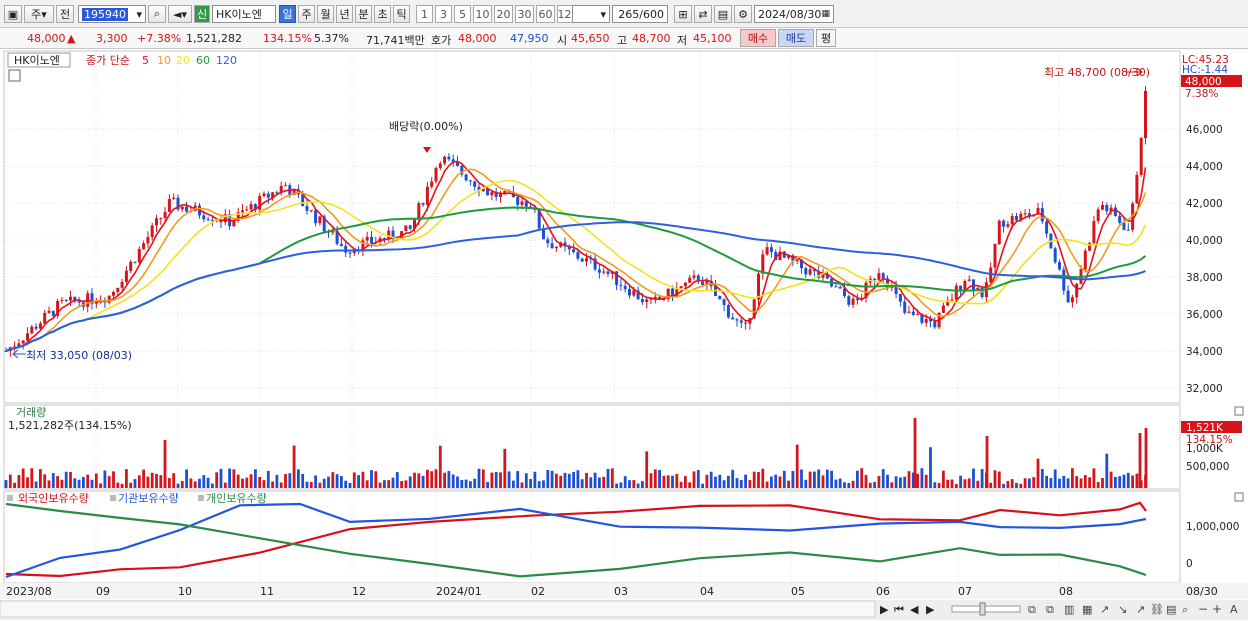 Image resolution: width=1248 pixels, height=621 pixels. What do you see at coordinates (1032, 609) in the screenshot?
I see `copy-icon: ⧉` at bounding box center [1032, 609].